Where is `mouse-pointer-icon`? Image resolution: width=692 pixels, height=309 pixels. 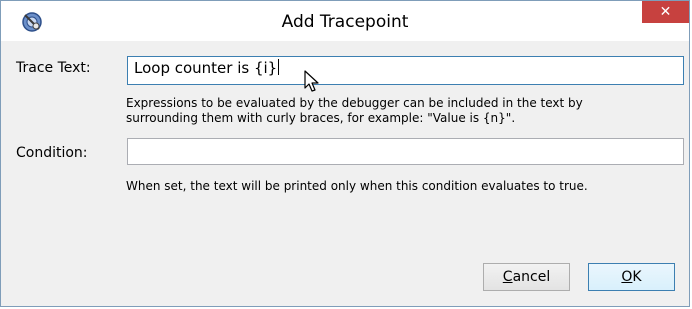
mouse-pointer-icon is located at coordinates (311, 81).